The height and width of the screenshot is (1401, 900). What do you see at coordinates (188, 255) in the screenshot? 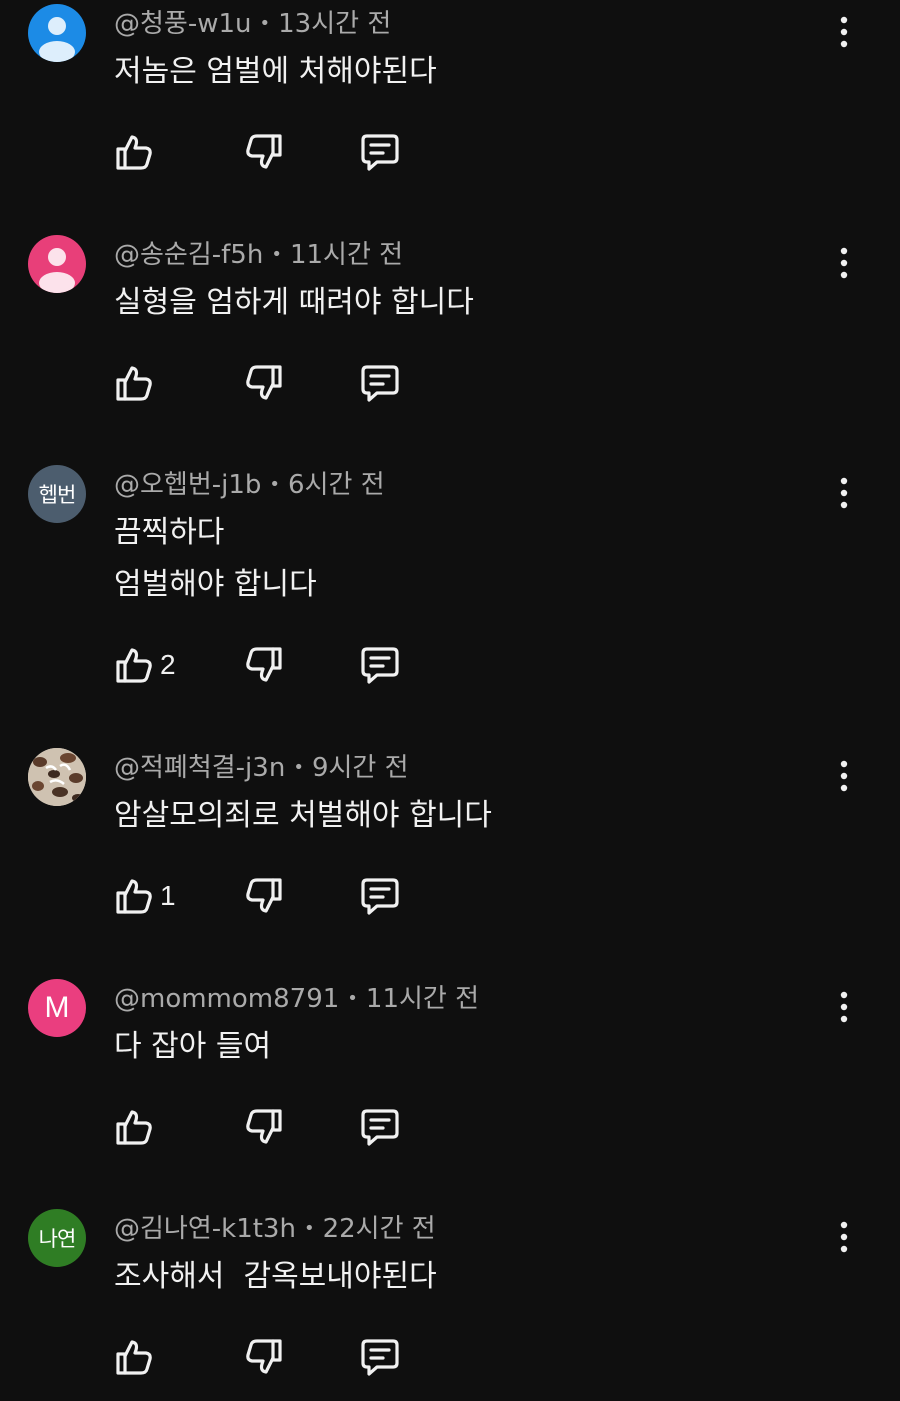
I see `author-handle: @송순김-f5h` at bounding box center [188, 255].